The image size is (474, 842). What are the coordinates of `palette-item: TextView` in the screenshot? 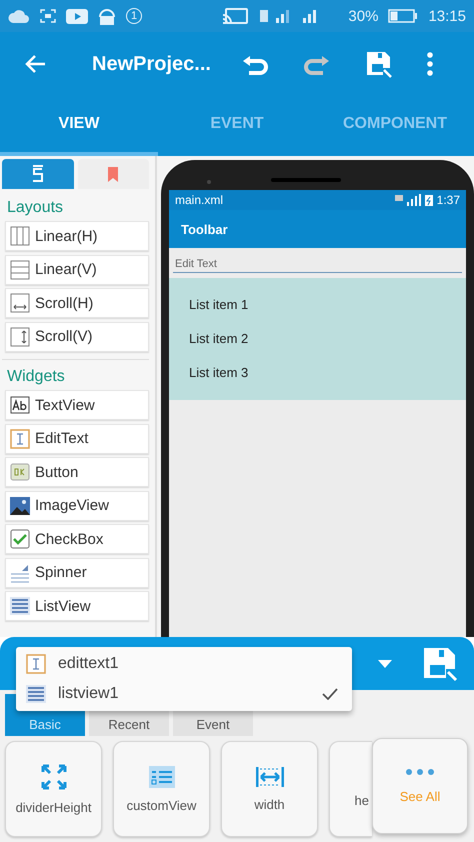 It's located at (77, 405).